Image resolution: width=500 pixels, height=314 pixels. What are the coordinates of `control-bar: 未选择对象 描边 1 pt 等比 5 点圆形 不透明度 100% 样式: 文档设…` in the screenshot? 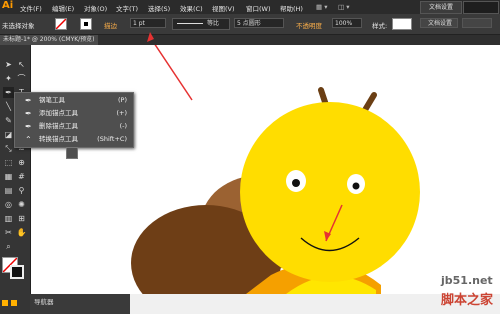 It's located at (250, 24).